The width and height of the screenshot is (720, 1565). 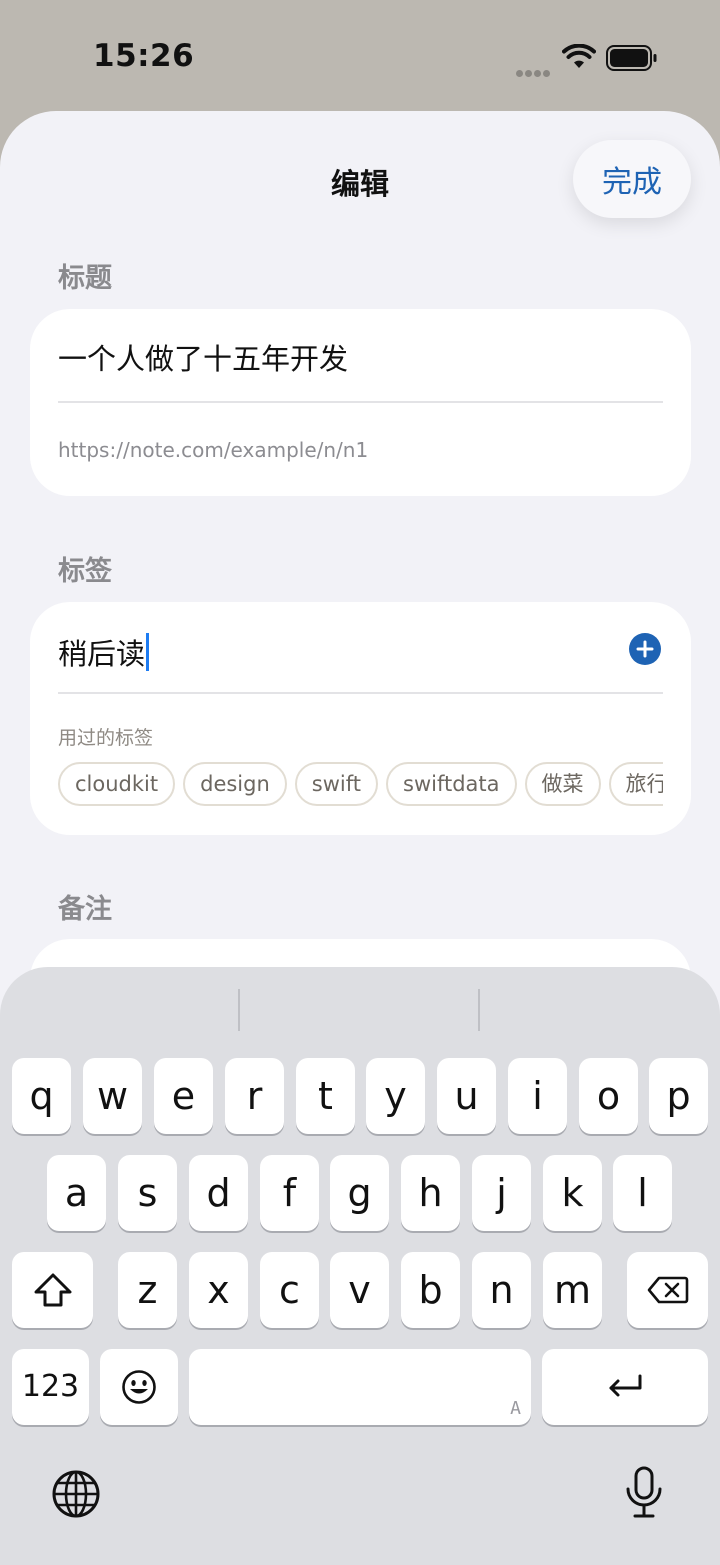 What do you see at coordinates (50, 1387) in the screenshot?
I see `numbers-key: 123` at bounding box center [50, 1387].